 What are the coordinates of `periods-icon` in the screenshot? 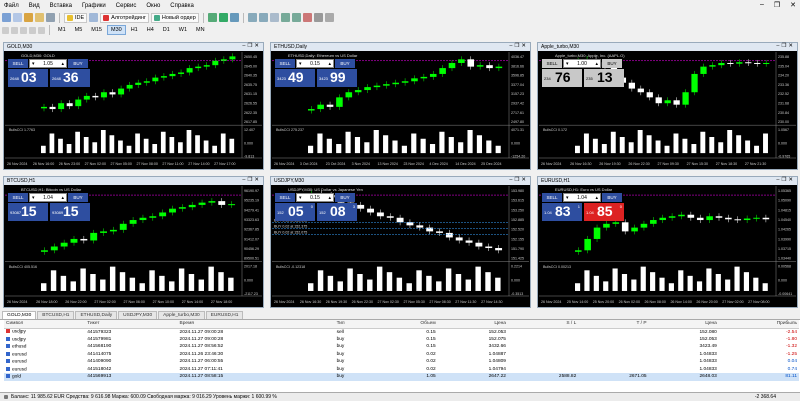 It's located at (318, 17).